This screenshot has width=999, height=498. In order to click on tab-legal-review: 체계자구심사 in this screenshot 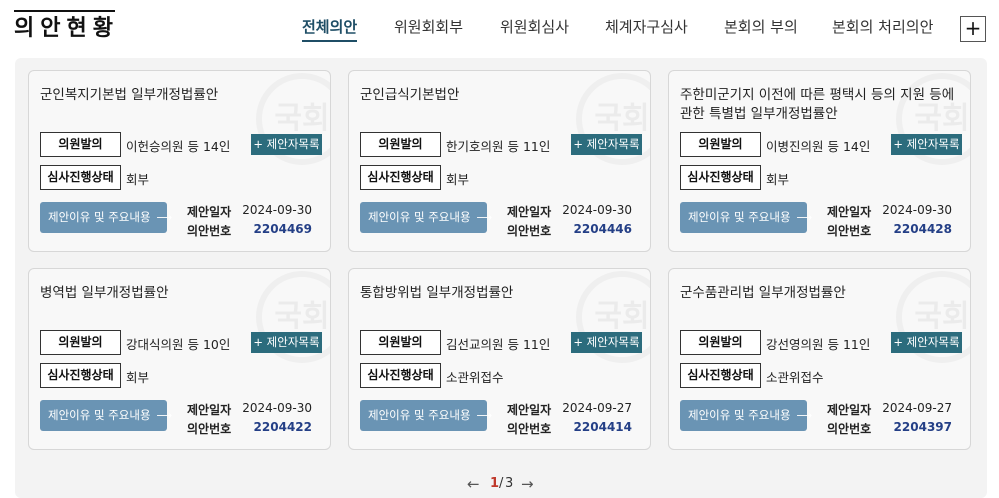, I will do `click(646, 27)`.